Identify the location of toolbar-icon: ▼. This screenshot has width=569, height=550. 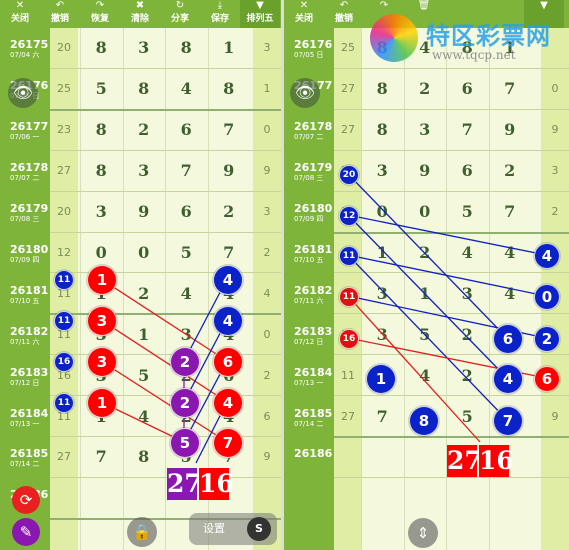
(260, 5).